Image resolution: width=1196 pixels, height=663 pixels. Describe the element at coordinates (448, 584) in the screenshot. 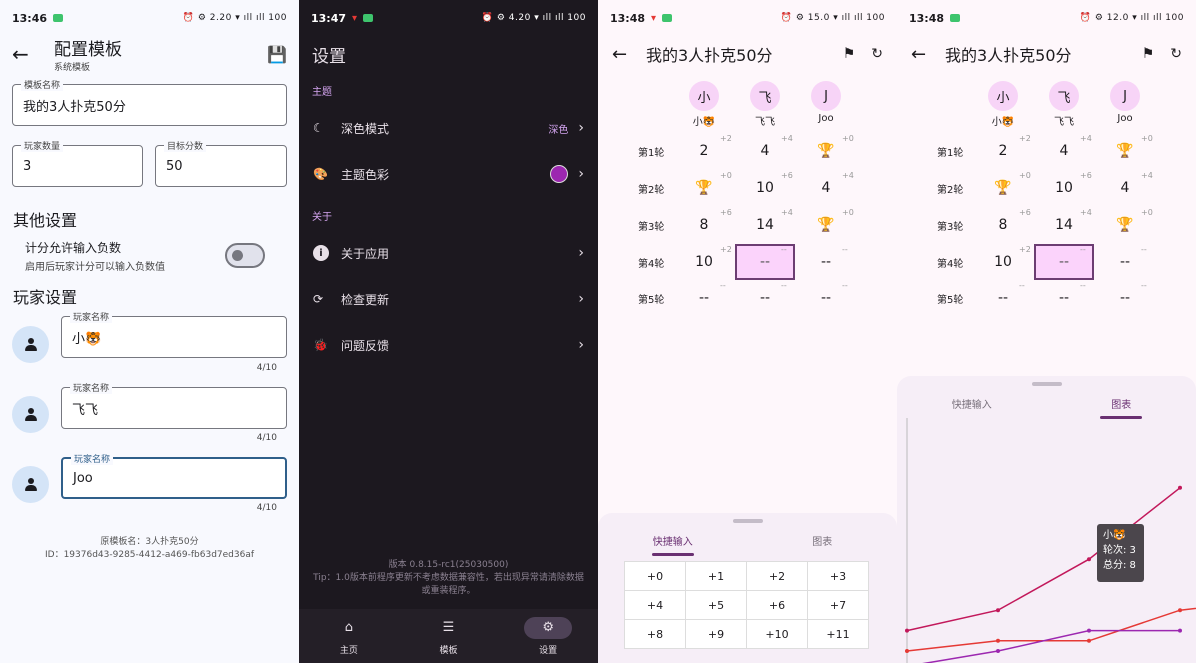

I see `tip-text: Tip：1.0版本前程序更新不考虑数据兼容性，若出现异常请清除数据或重装程序。` at that location.